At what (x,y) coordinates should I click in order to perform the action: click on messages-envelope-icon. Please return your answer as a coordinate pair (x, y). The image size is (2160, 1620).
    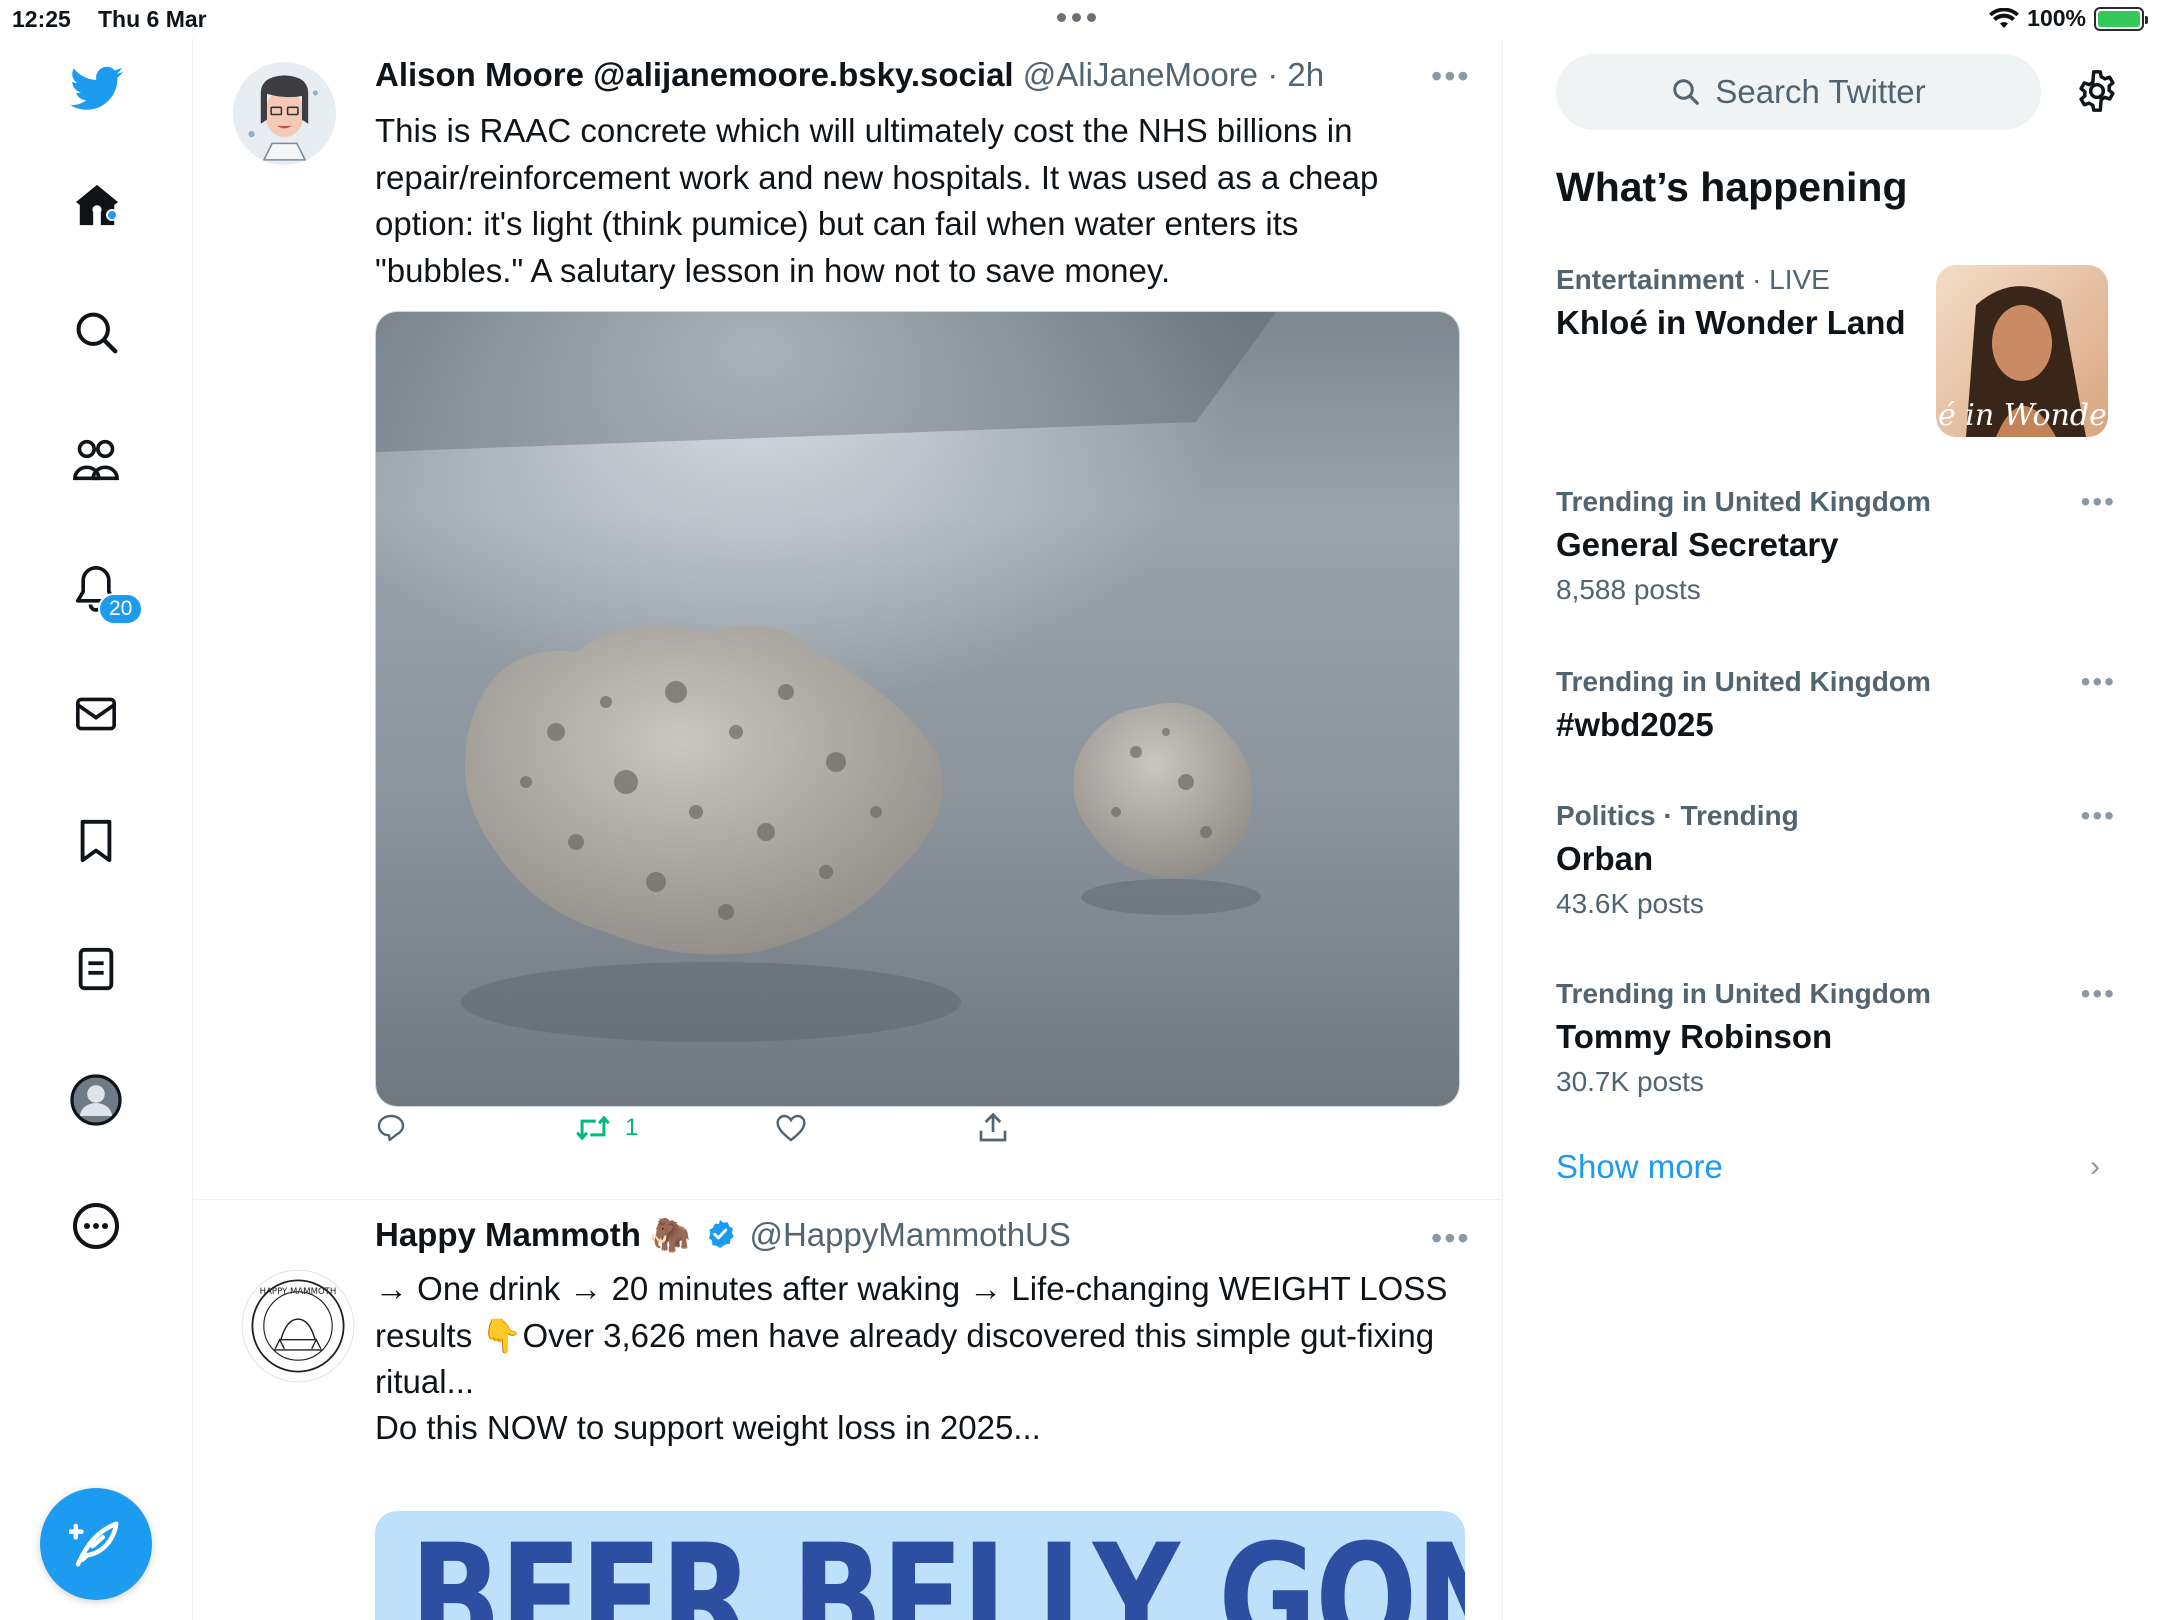
    Looking at the image, I should click on (96, 714).